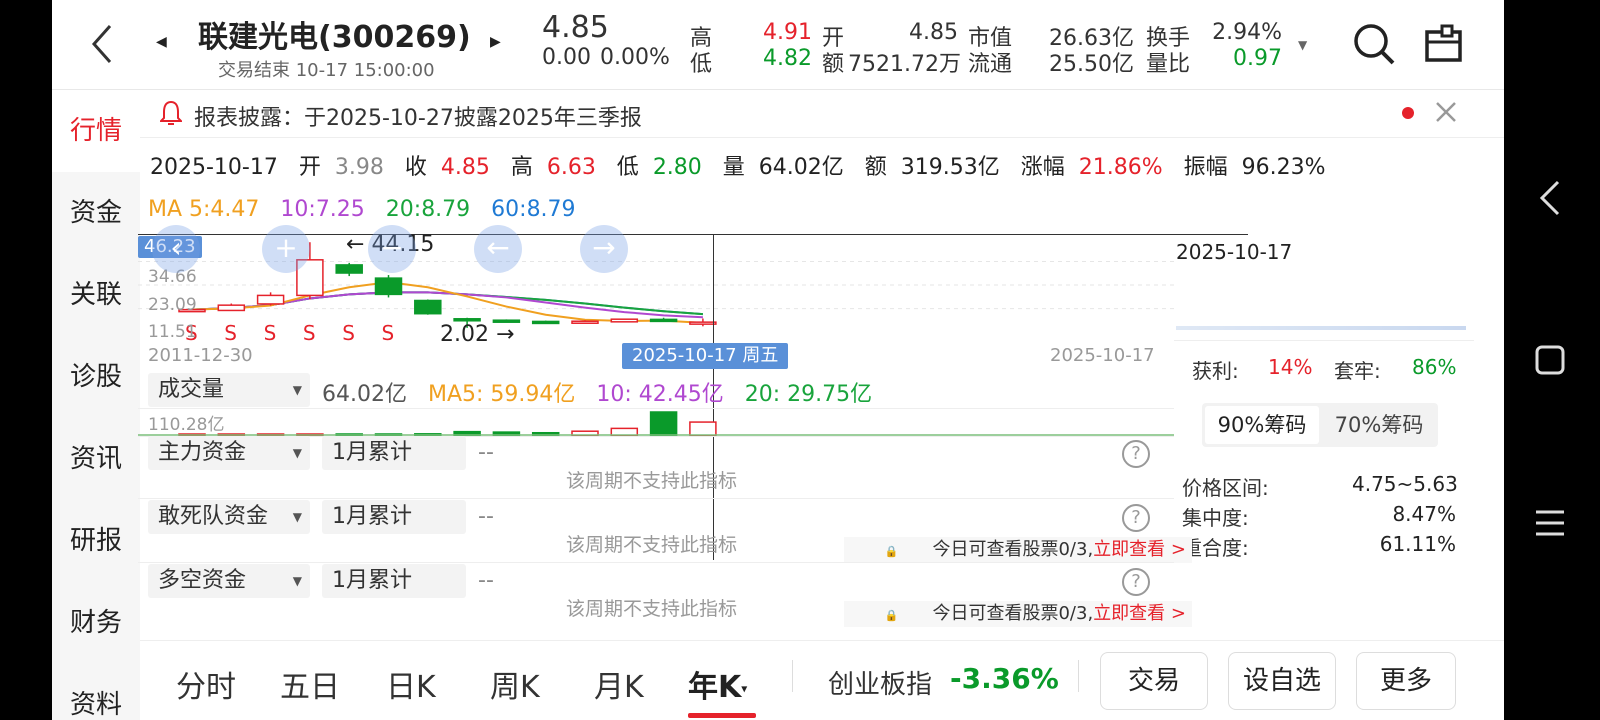  What do you see at coordinates (1225, 488) in the screenshot?
I see `range-label: 价格区间:` at bounding box center [1225, 488].